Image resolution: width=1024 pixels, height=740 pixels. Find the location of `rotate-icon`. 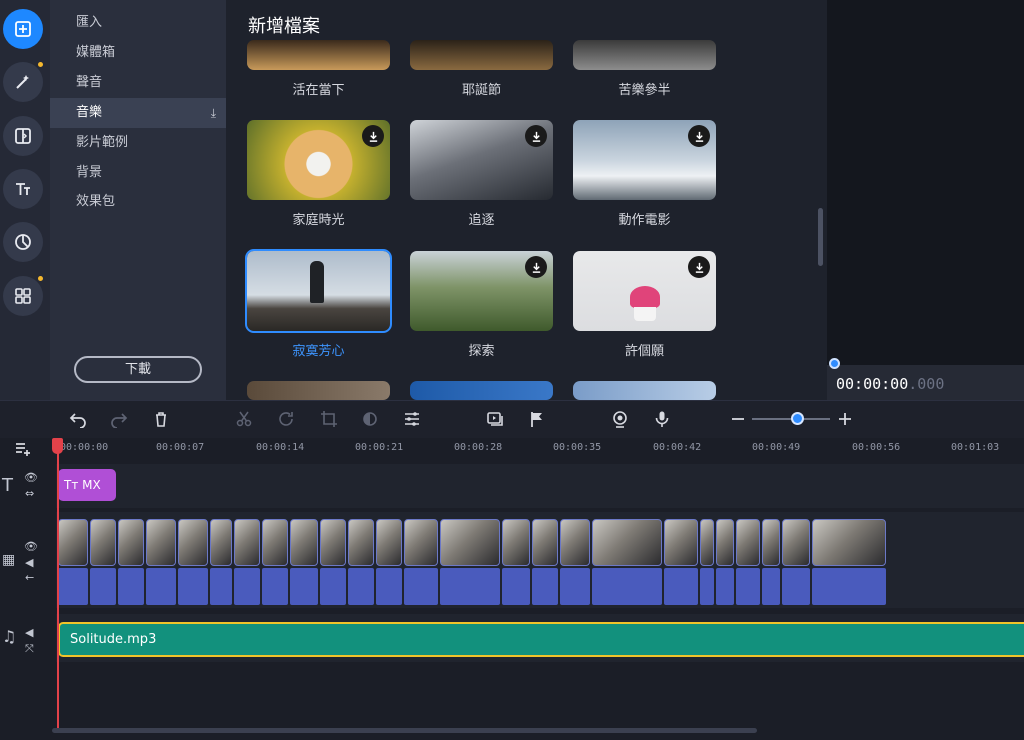

rotate-icon is located at coordinates (286, 419).